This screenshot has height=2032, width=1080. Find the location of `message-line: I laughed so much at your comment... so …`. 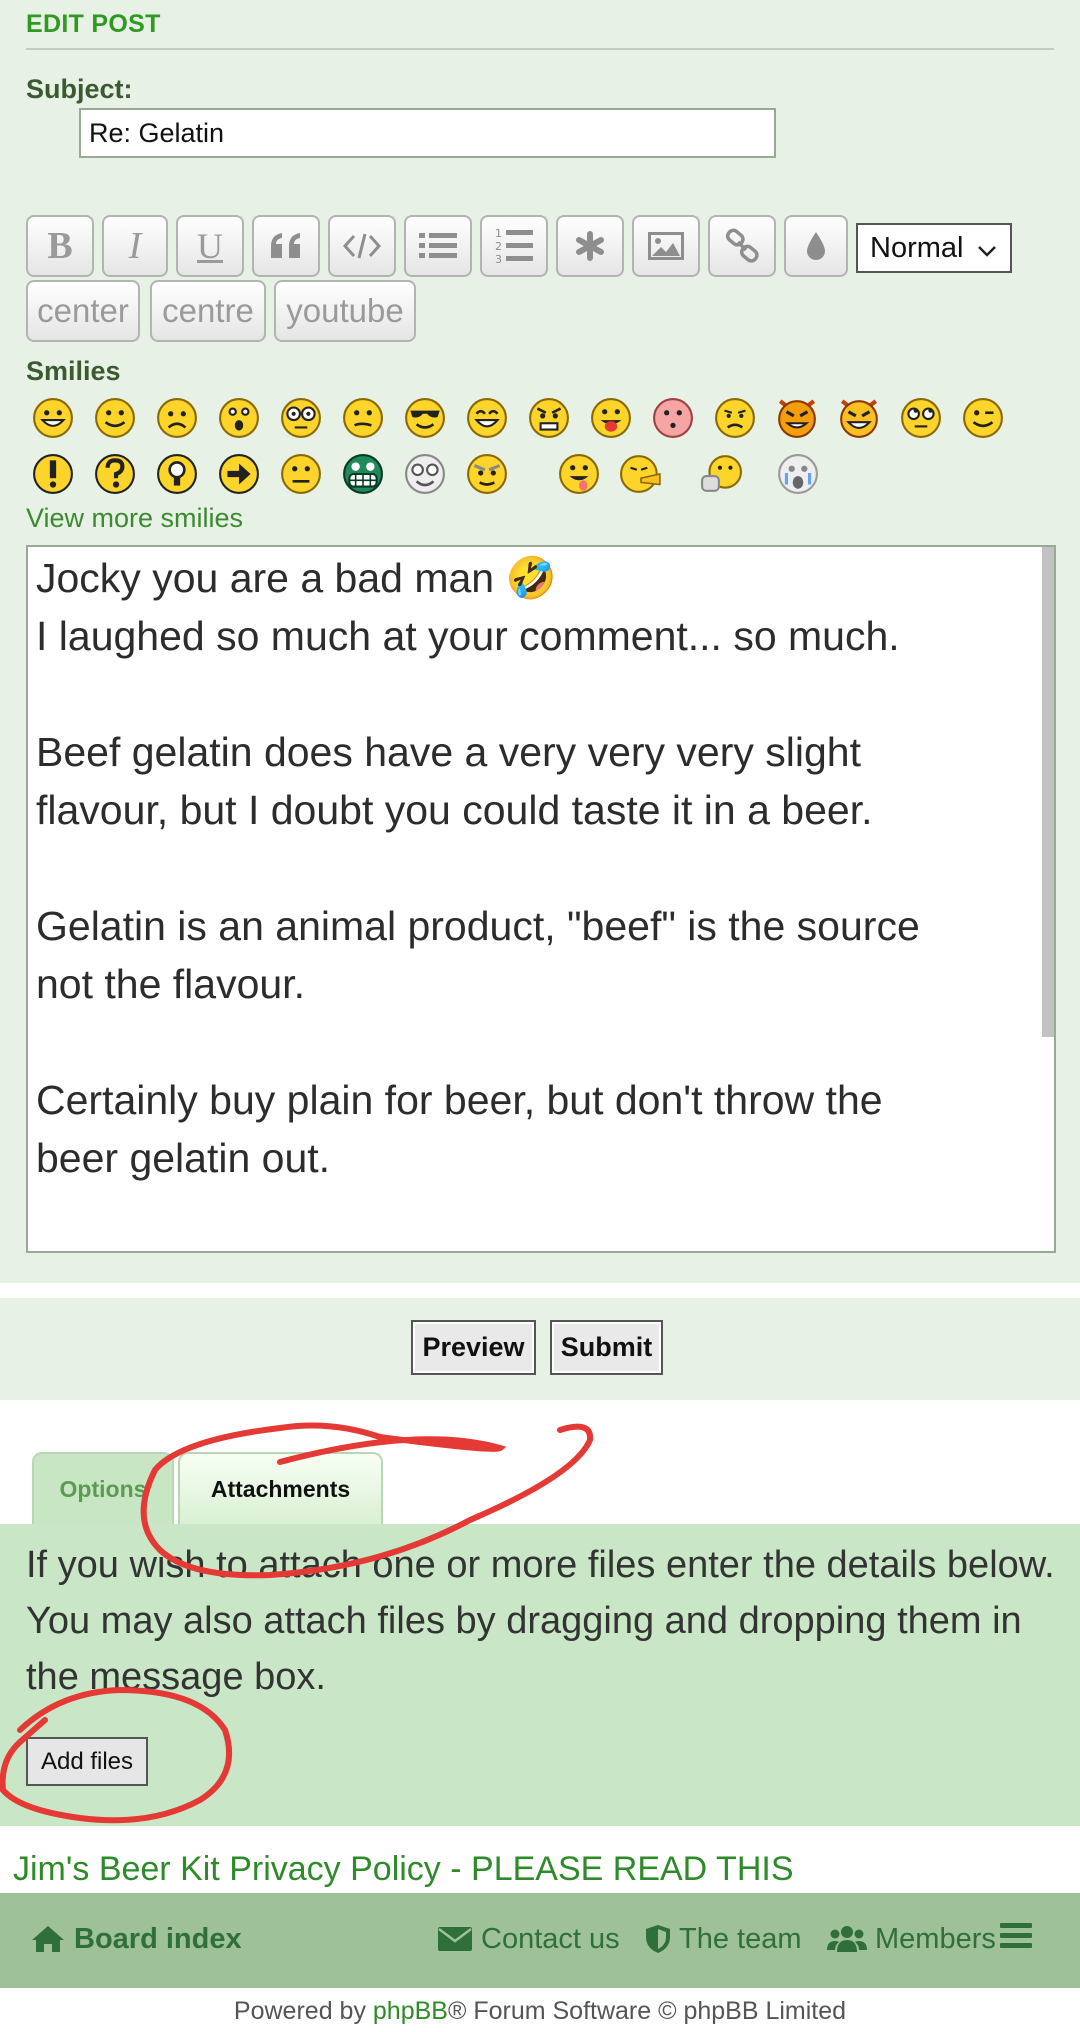

message-line: I laughed so much at your comment... so … is located at coordinates (468, 636).